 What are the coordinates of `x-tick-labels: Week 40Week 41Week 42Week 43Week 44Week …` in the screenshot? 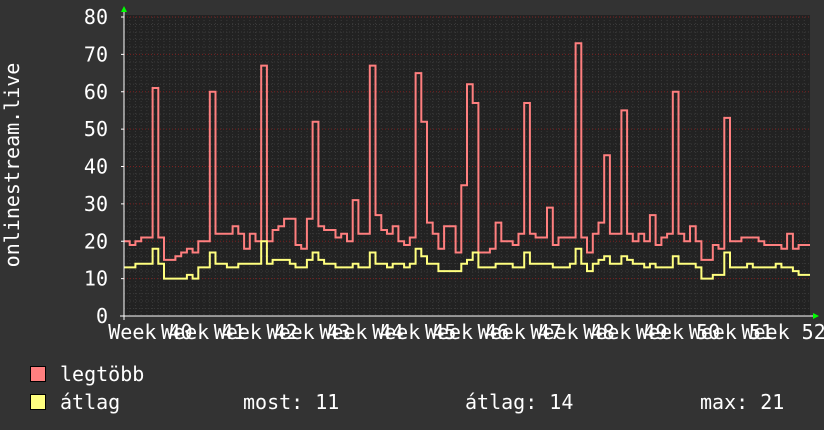 It's located at (466, 332).